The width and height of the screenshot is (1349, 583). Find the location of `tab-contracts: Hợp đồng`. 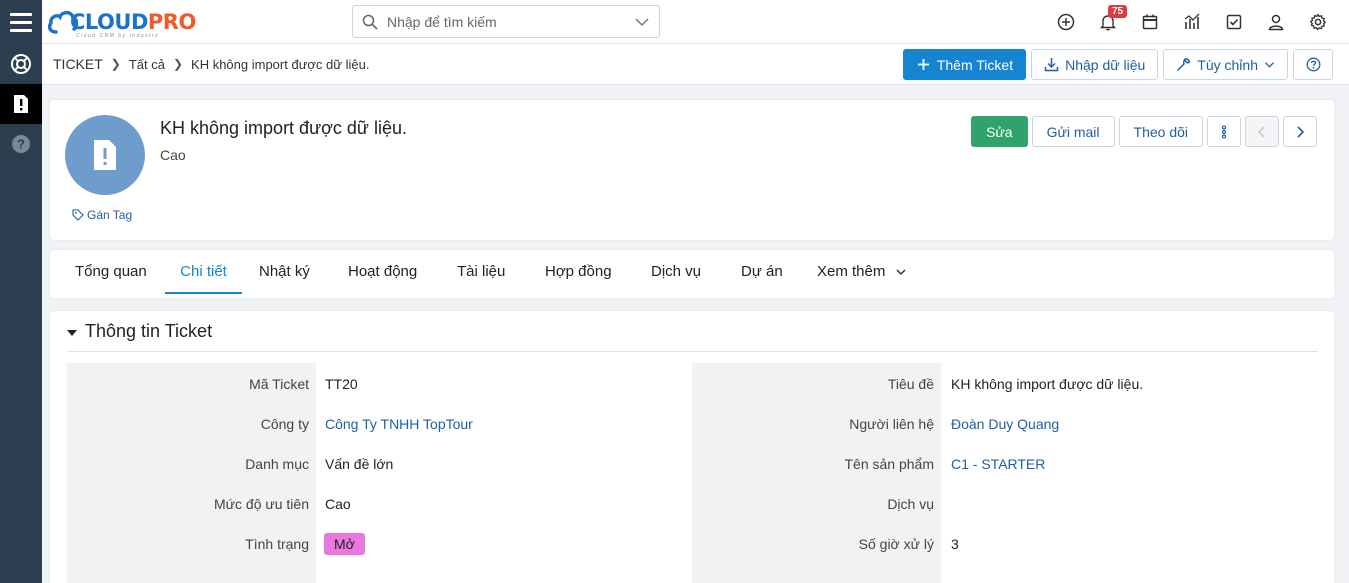

tab-contracts: Hợp đồng is located at coordinates (578, 272).